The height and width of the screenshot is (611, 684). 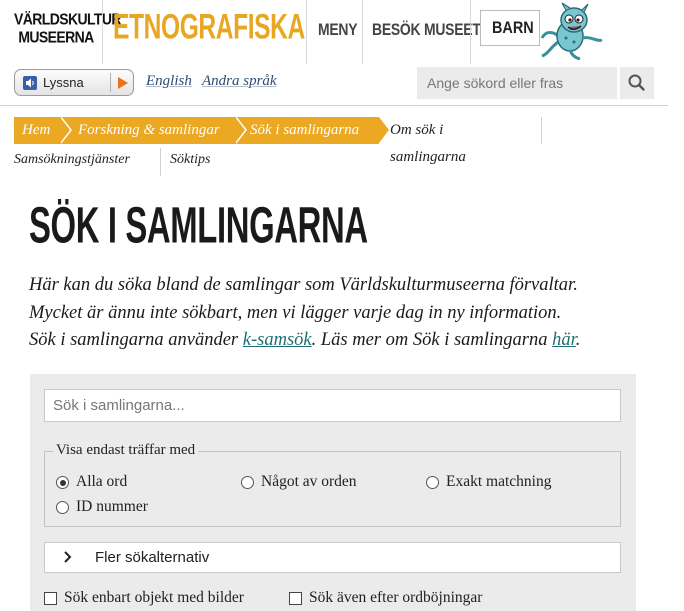 What do you see at coordinates (564, 340) in the screenshot?
I see `read-more-link: här` at bounding box center [564, 340].